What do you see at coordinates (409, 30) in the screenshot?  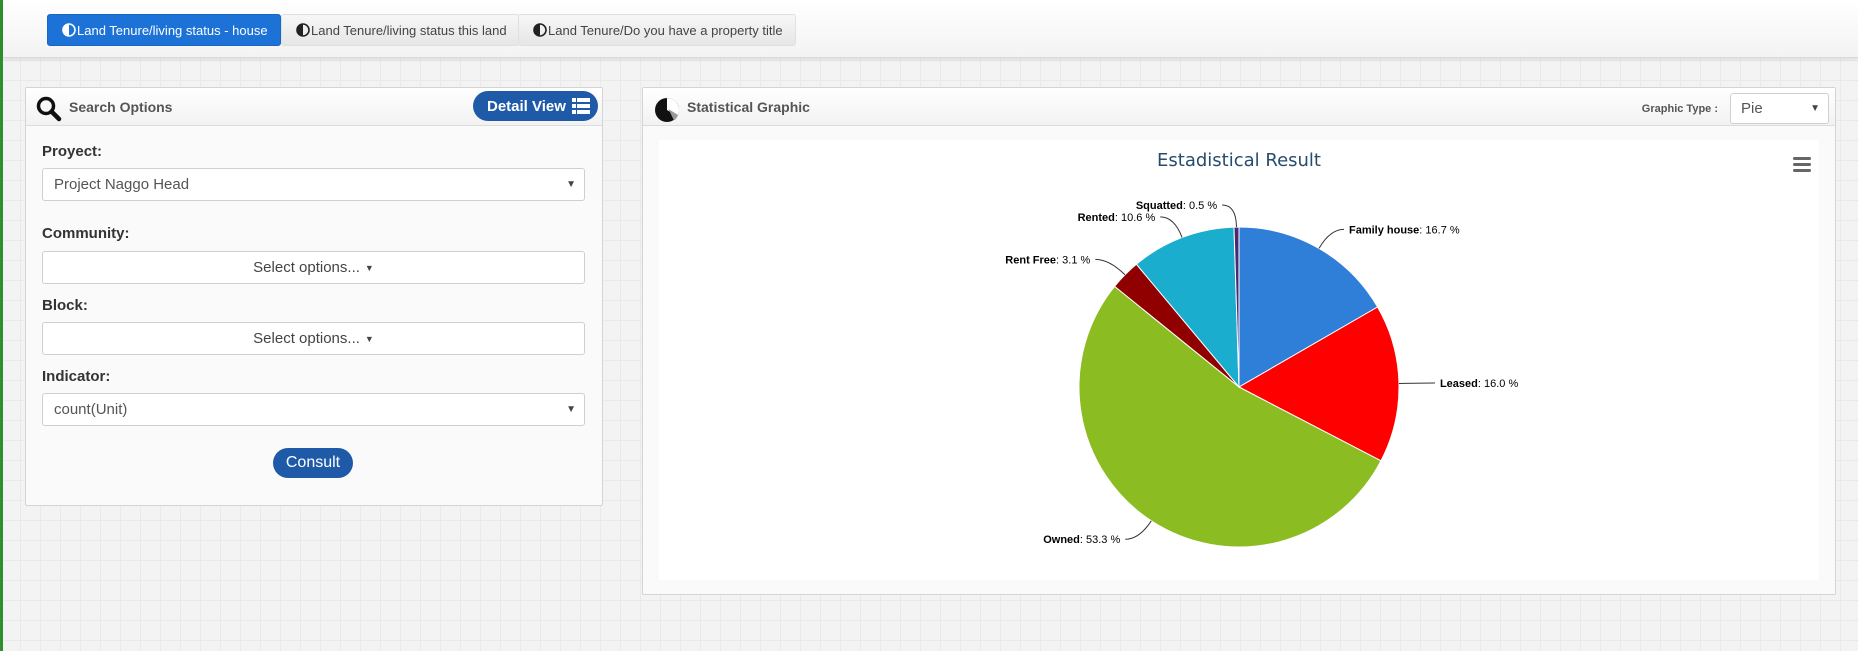 I see `tab-label: Land Tenure/living status this land` at bounding box center [409, 30].